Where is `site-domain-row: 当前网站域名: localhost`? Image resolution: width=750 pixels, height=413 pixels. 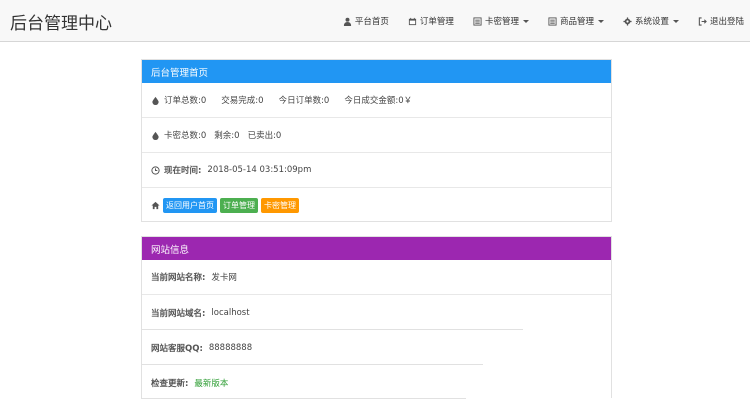 site-domain-row: 当前网站域名: localhost is located at coordinates (376, 312).